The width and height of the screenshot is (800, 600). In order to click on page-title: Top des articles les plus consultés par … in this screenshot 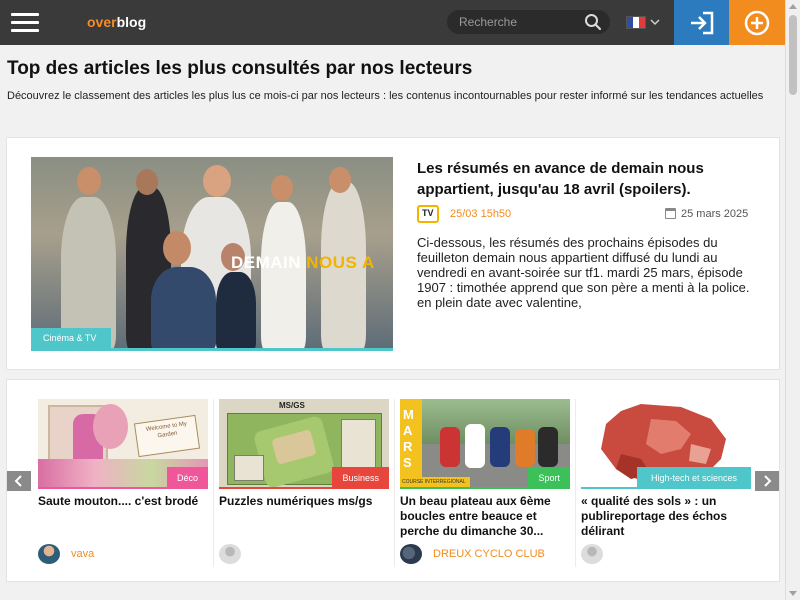, I will do `click(240, 68)`.